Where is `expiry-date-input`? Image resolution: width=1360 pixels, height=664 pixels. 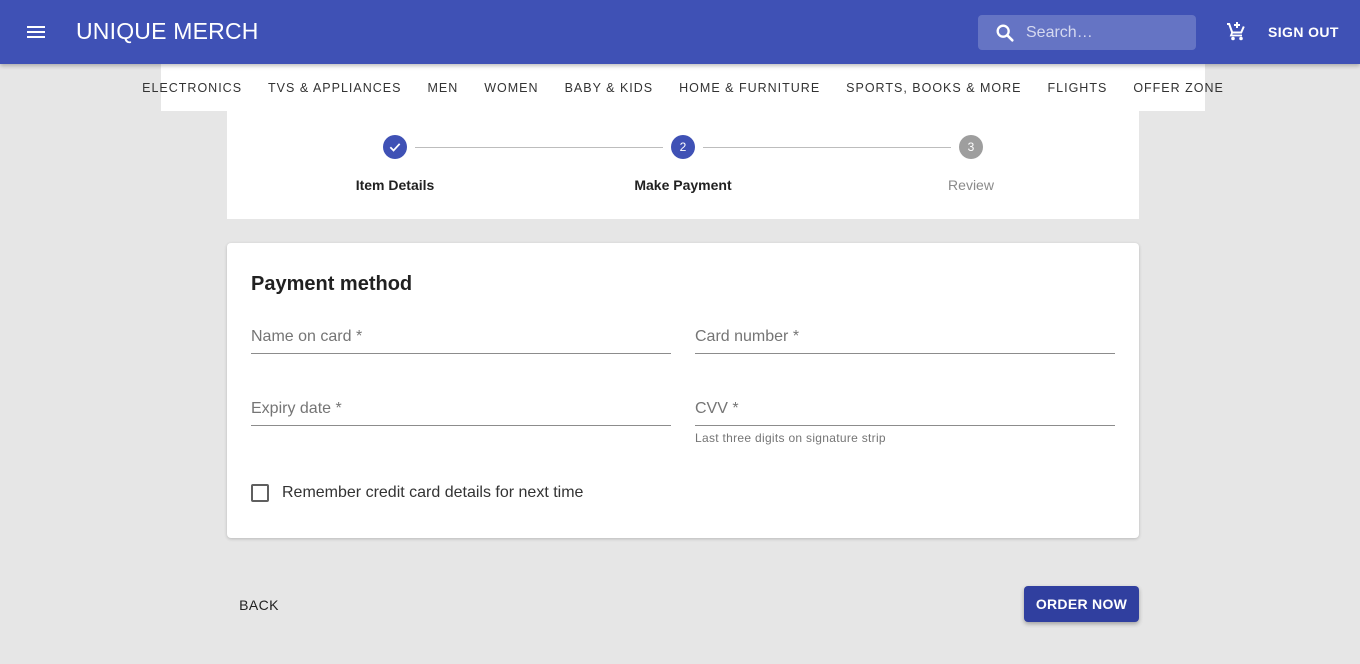
expiry-date-input is located at coordinates (461, 405).